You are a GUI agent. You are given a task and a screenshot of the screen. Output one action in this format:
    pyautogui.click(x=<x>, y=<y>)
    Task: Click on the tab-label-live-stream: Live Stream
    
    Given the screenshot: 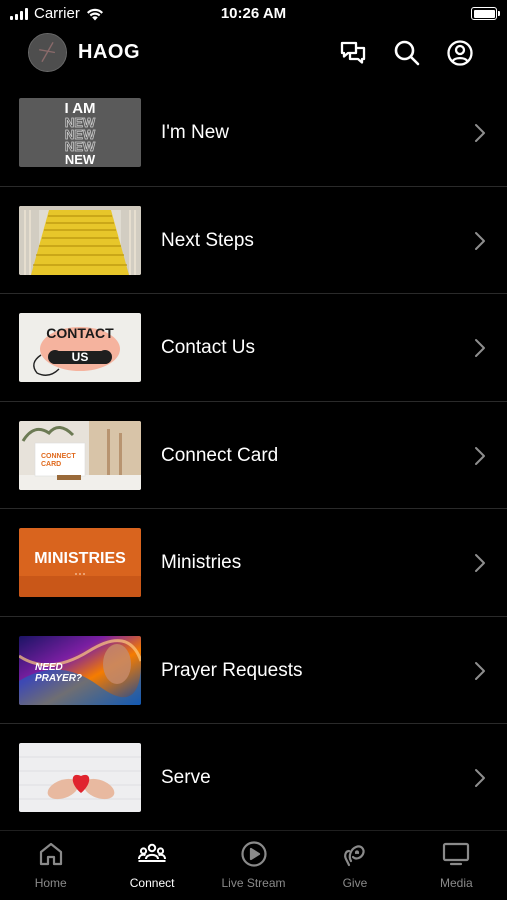 What is the action you would take?
    pyautogui.click(x=253, y=883)
    